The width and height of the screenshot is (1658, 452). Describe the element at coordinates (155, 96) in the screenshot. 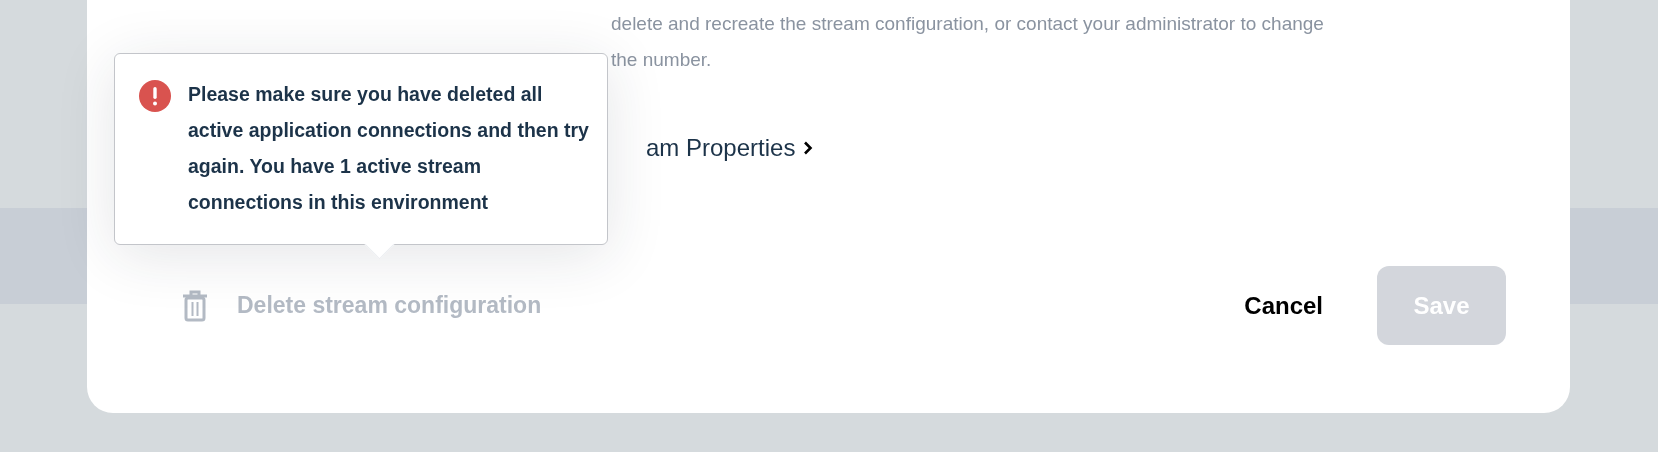

I see `error-icon` at that location.